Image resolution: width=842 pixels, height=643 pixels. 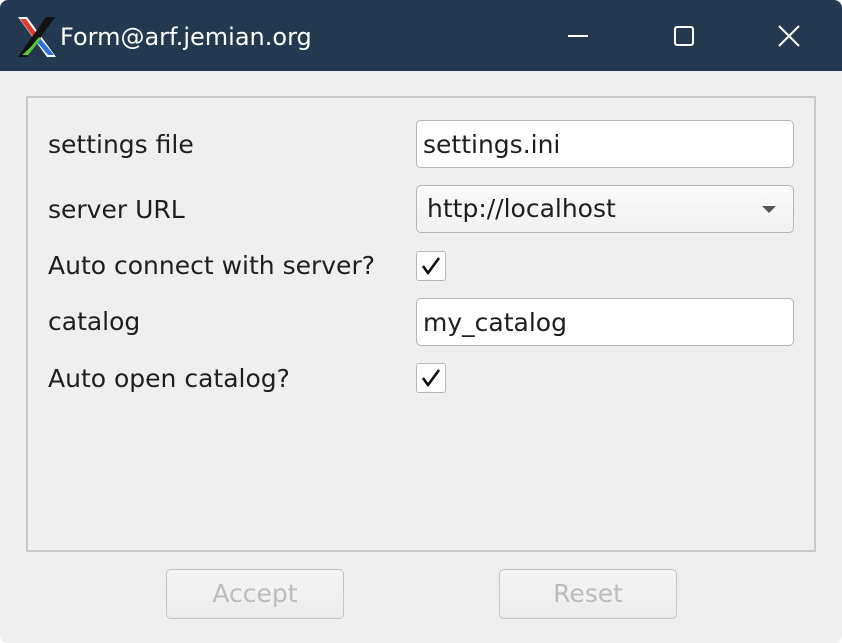 I want to click on close-icon, so click(x=789, y=36).